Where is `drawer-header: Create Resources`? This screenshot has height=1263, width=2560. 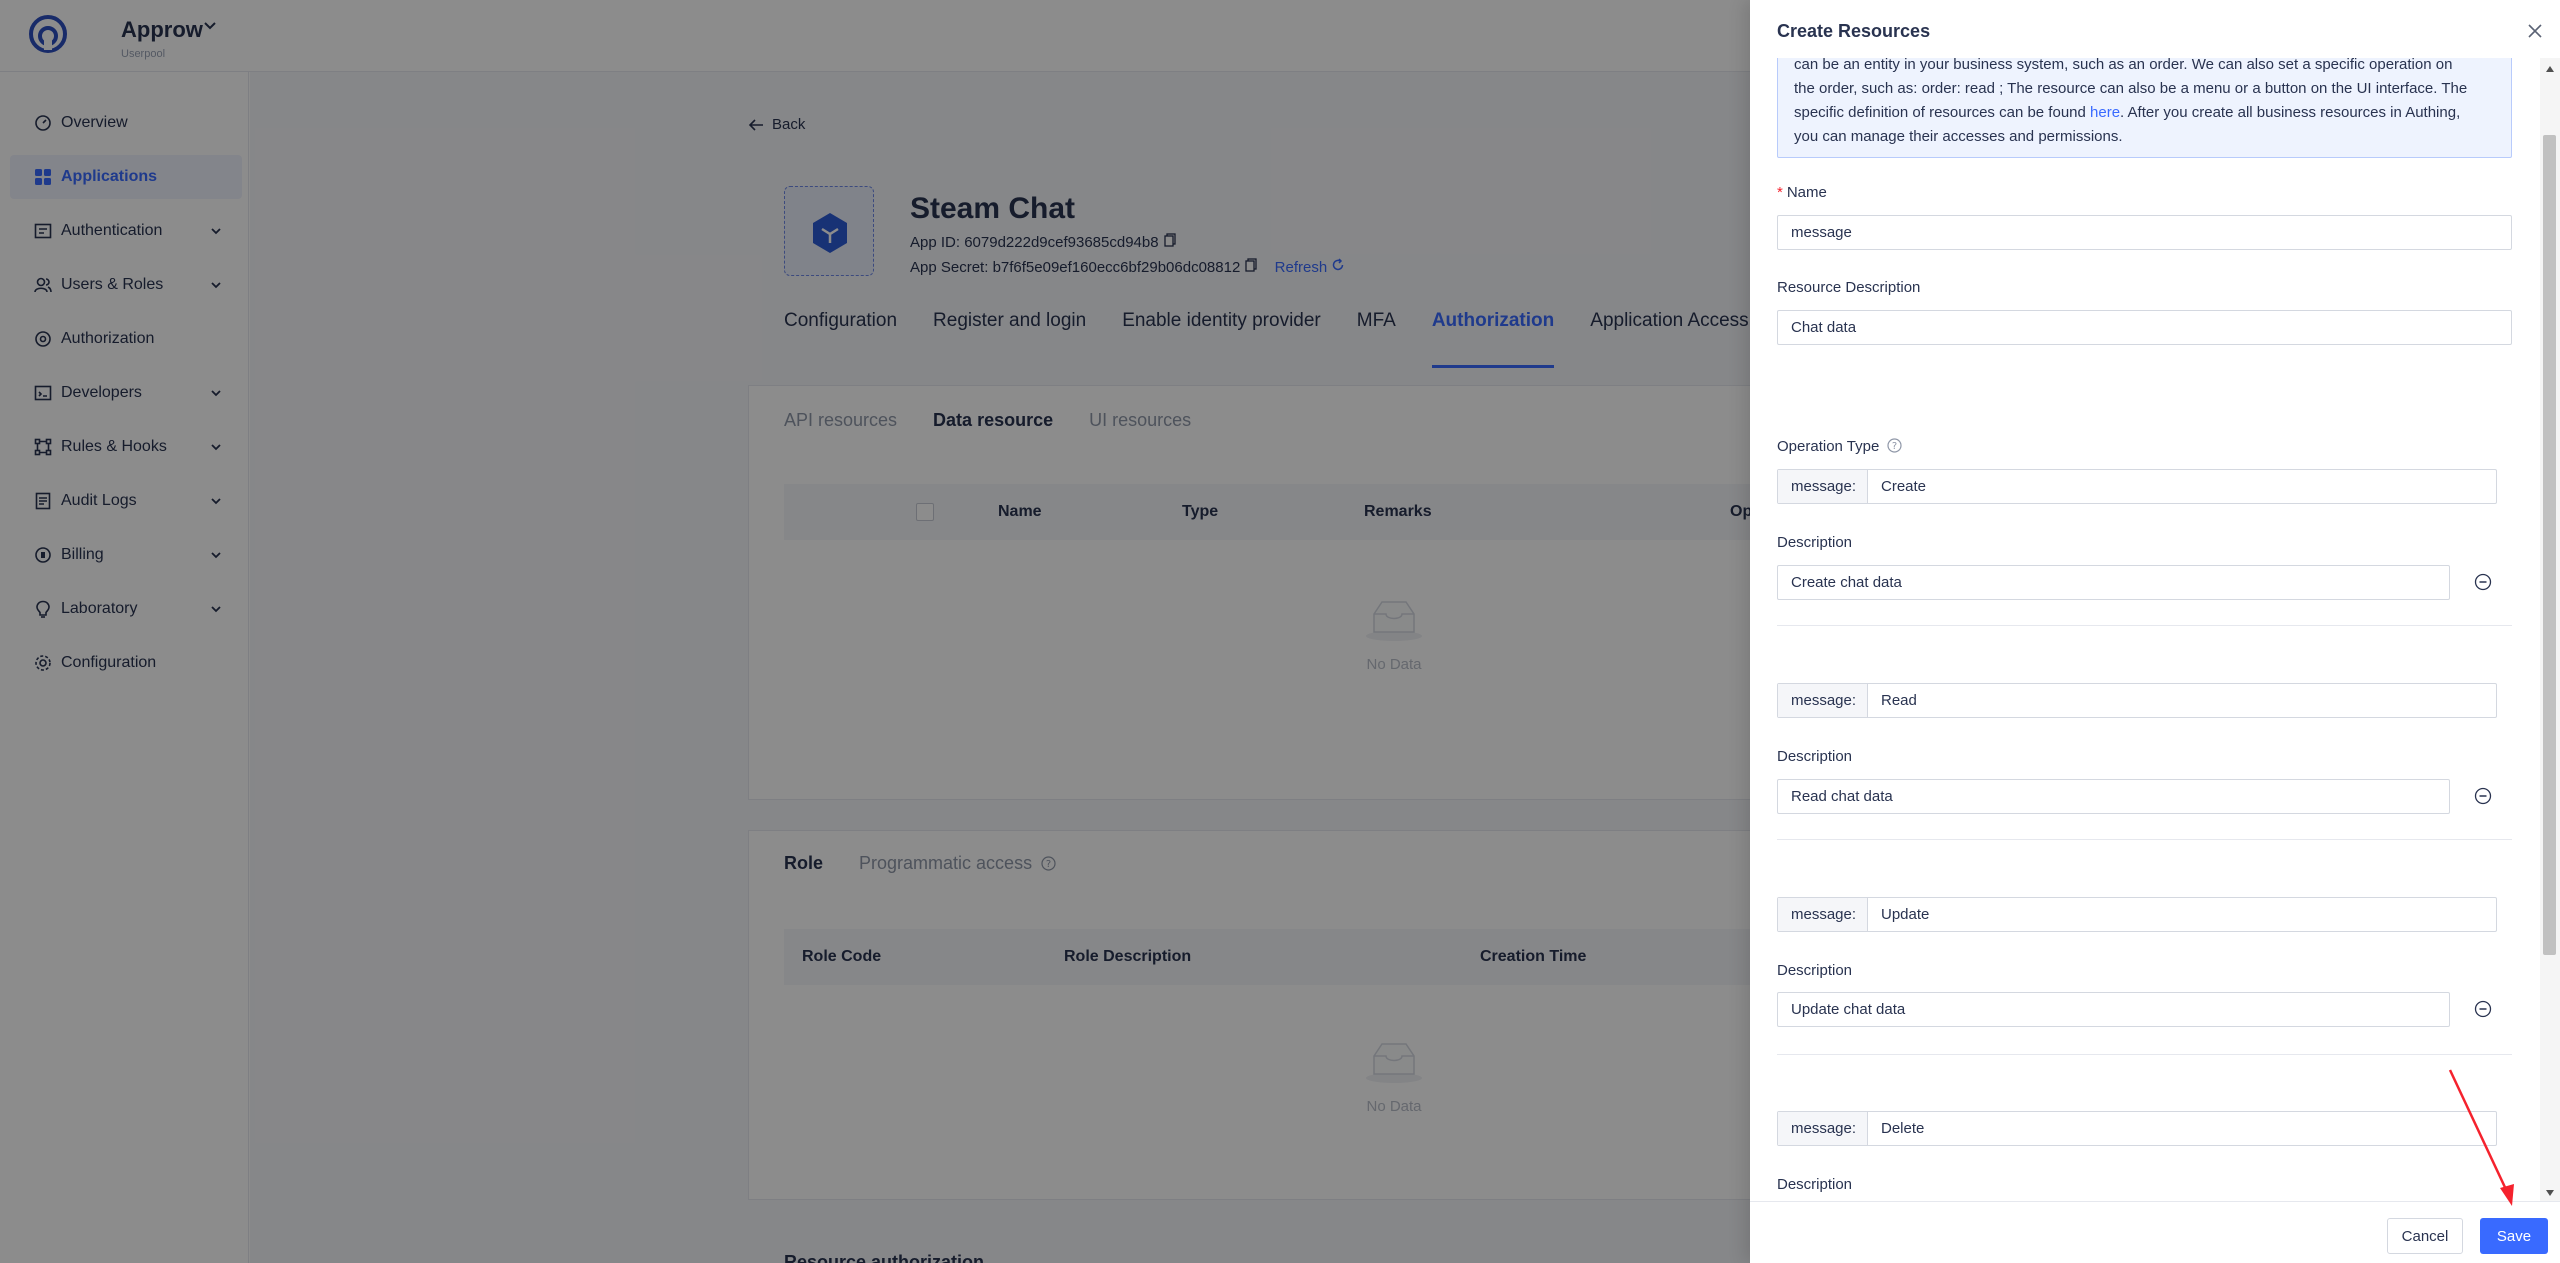
drawer-header: Create Resources is located at coordinates (2155, 29).